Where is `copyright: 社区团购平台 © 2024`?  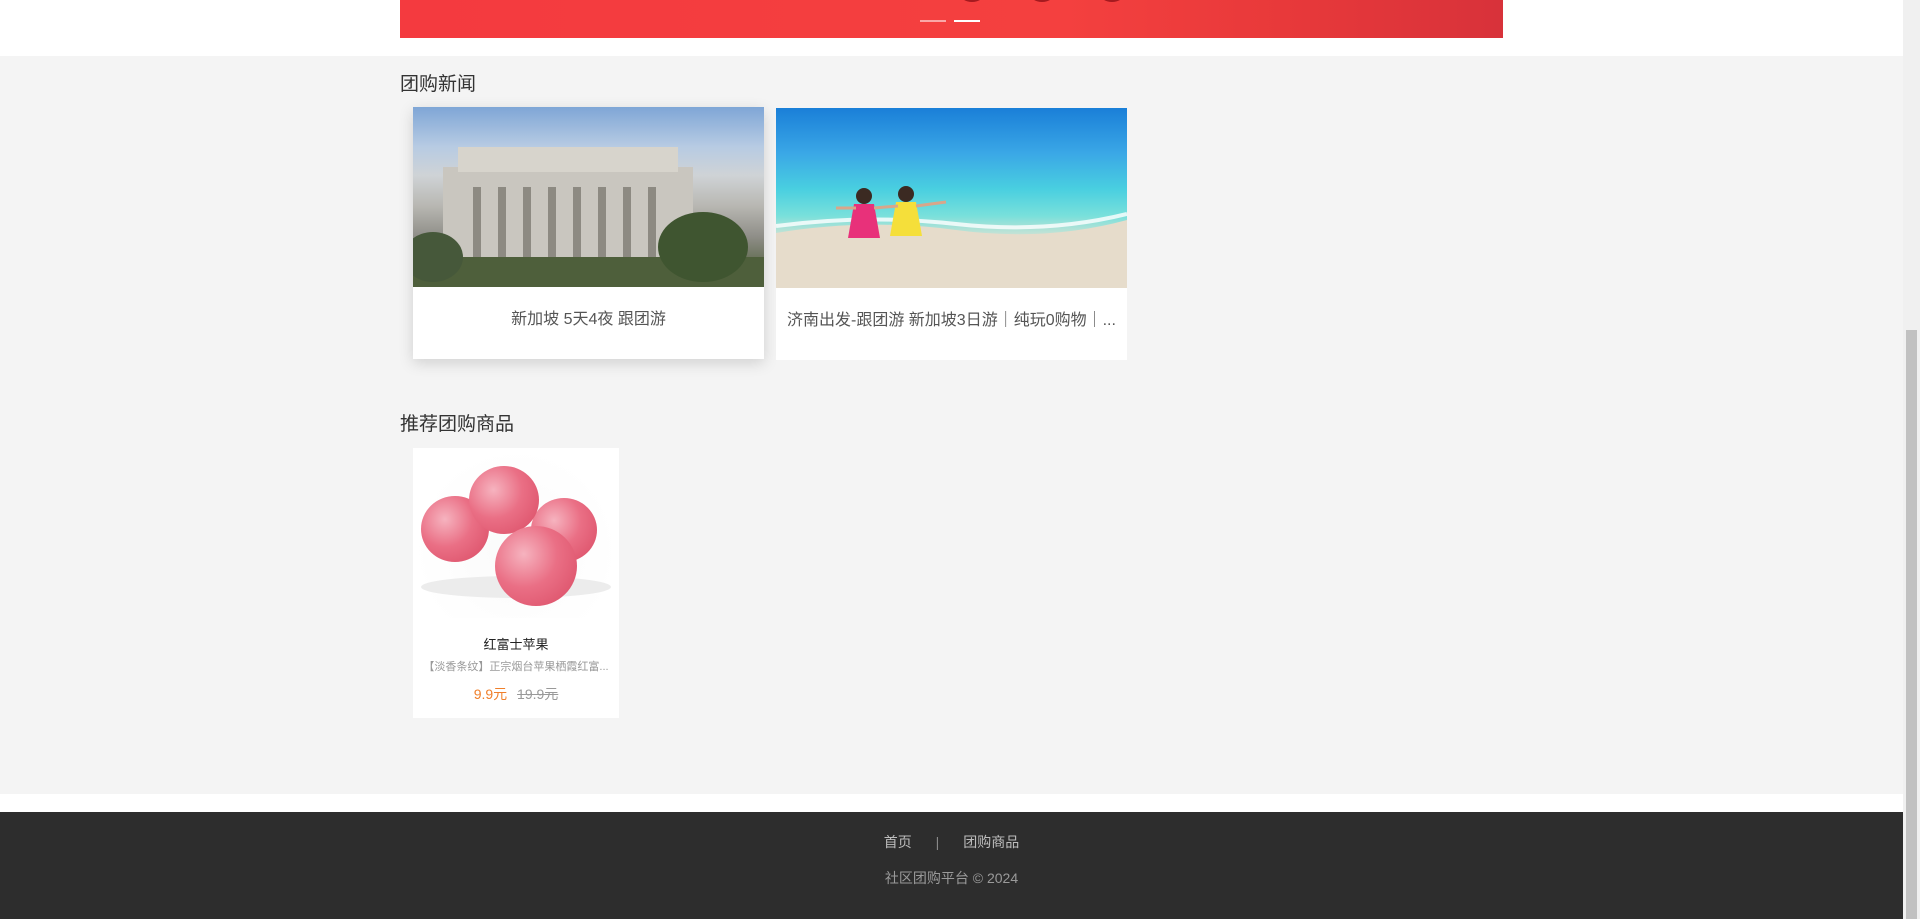
copyright: 社区团购平台 © 2024 is located at coordinates (951, 878).